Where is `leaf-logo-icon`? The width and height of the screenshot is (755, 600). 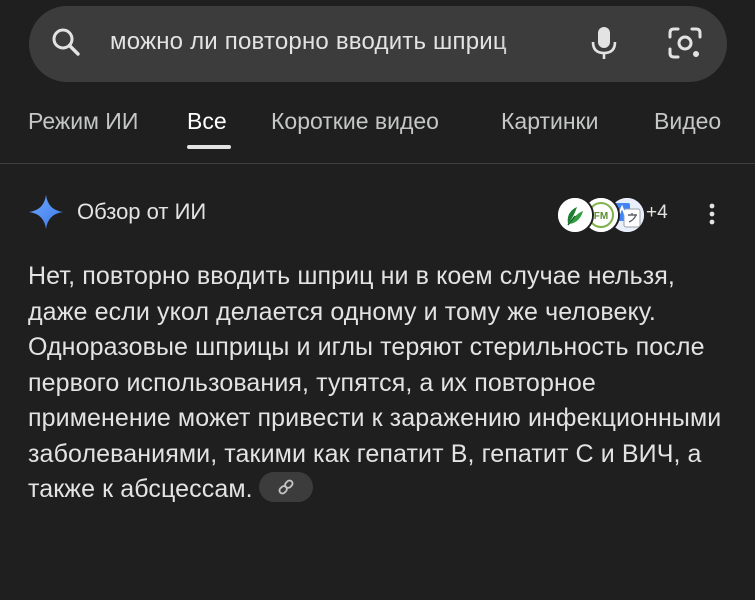 leaf-logo-icon is located at coordinates (575, 215).